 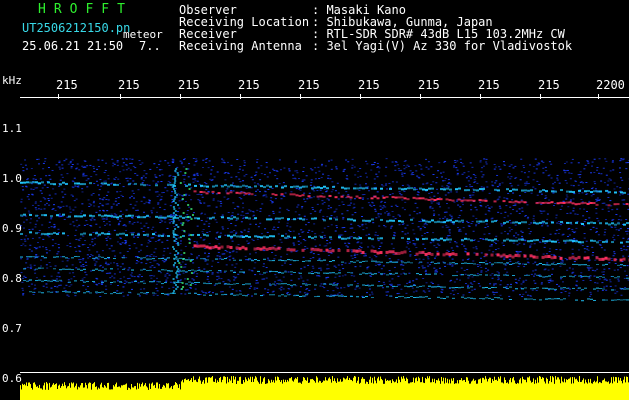 I want to click on x-tick-label: 2200, so click(x=610, y=85).